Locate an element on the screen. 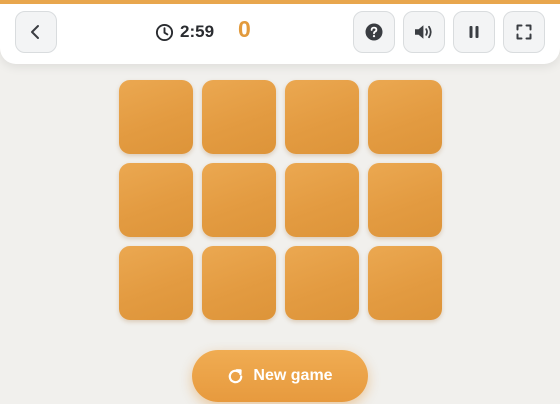 The height and width of the screenshot is (404, 560). pause-button is located at coordinates (474, 32).